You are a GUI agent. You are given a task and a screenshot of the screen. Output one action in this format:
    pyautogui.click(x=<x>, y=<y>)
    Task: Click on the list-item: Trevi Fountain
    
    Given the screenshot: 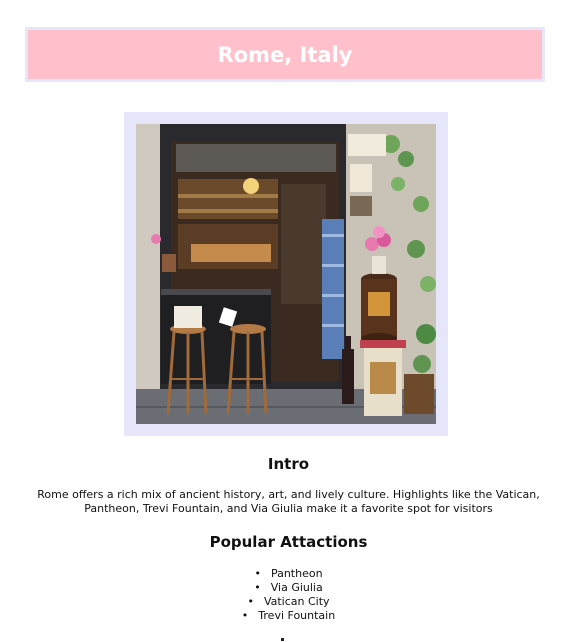 What is the action you would take?
    pyautogui.click(x=288, y=616)
    